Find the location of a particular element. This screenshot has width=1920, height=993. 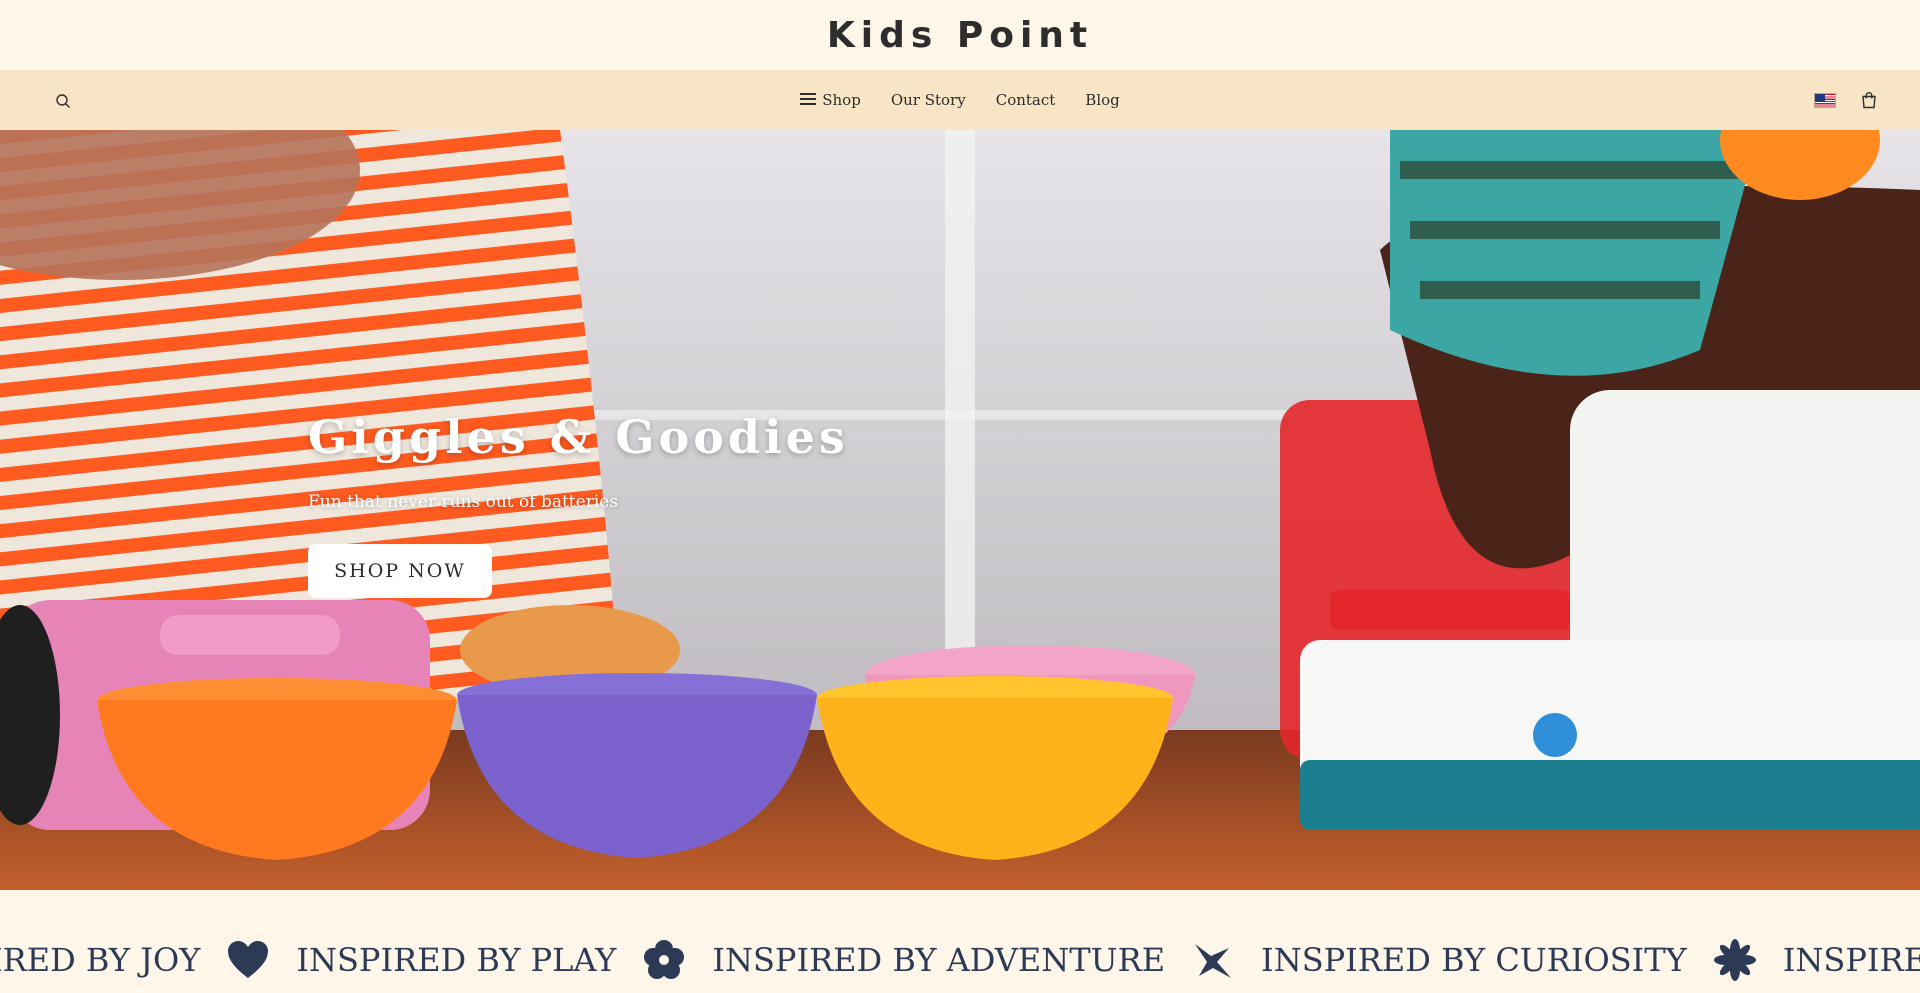

nav-item-shop: Shop is located at coordinates (830, 100).